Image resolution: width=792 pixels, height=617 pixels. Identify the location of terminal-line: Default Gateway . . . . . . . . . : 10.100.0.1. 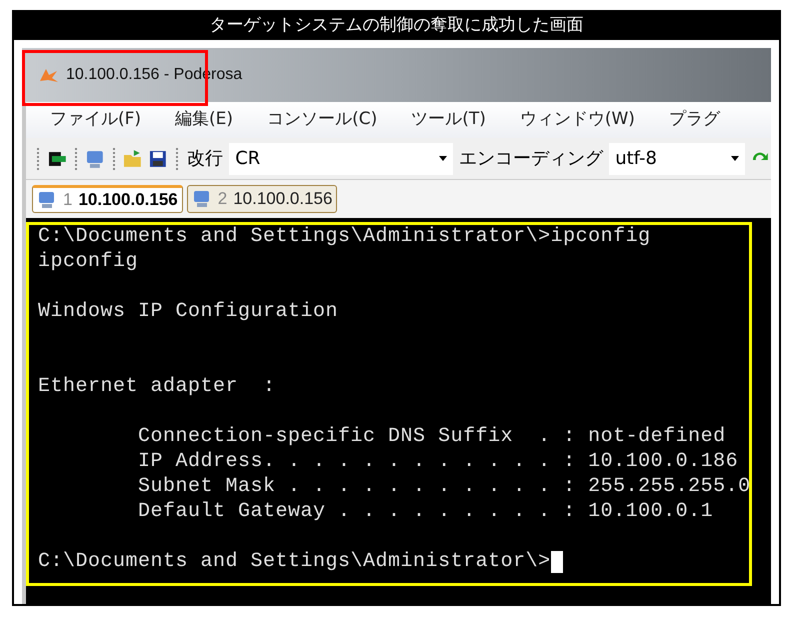
(425, 511).